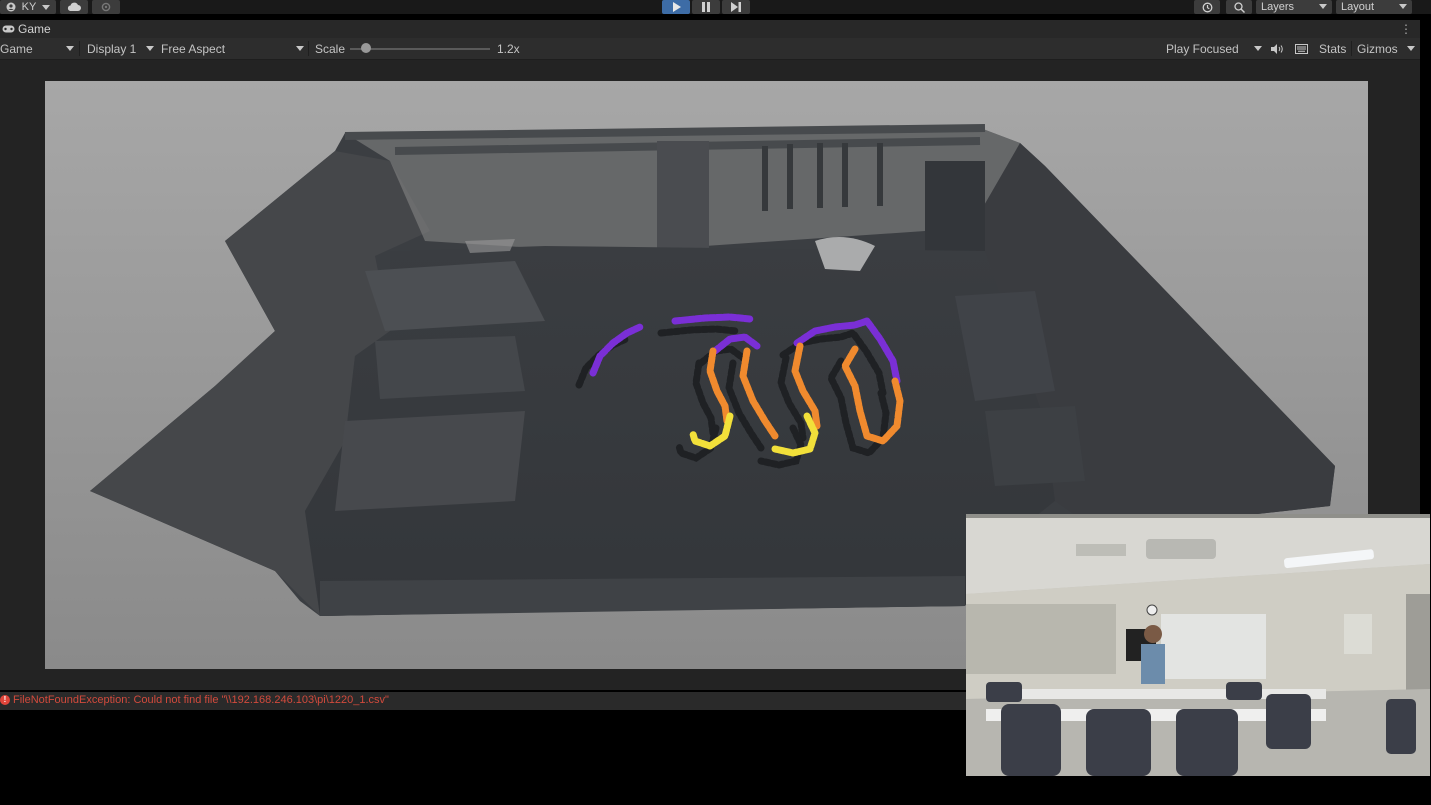 Image resolution: width=1431 pixels, height=805 pixels. What do you see at coordinates (193, 48) in the screenshot?
I see `aspect-label: Free Aspect` at bounding box center [193, 48].